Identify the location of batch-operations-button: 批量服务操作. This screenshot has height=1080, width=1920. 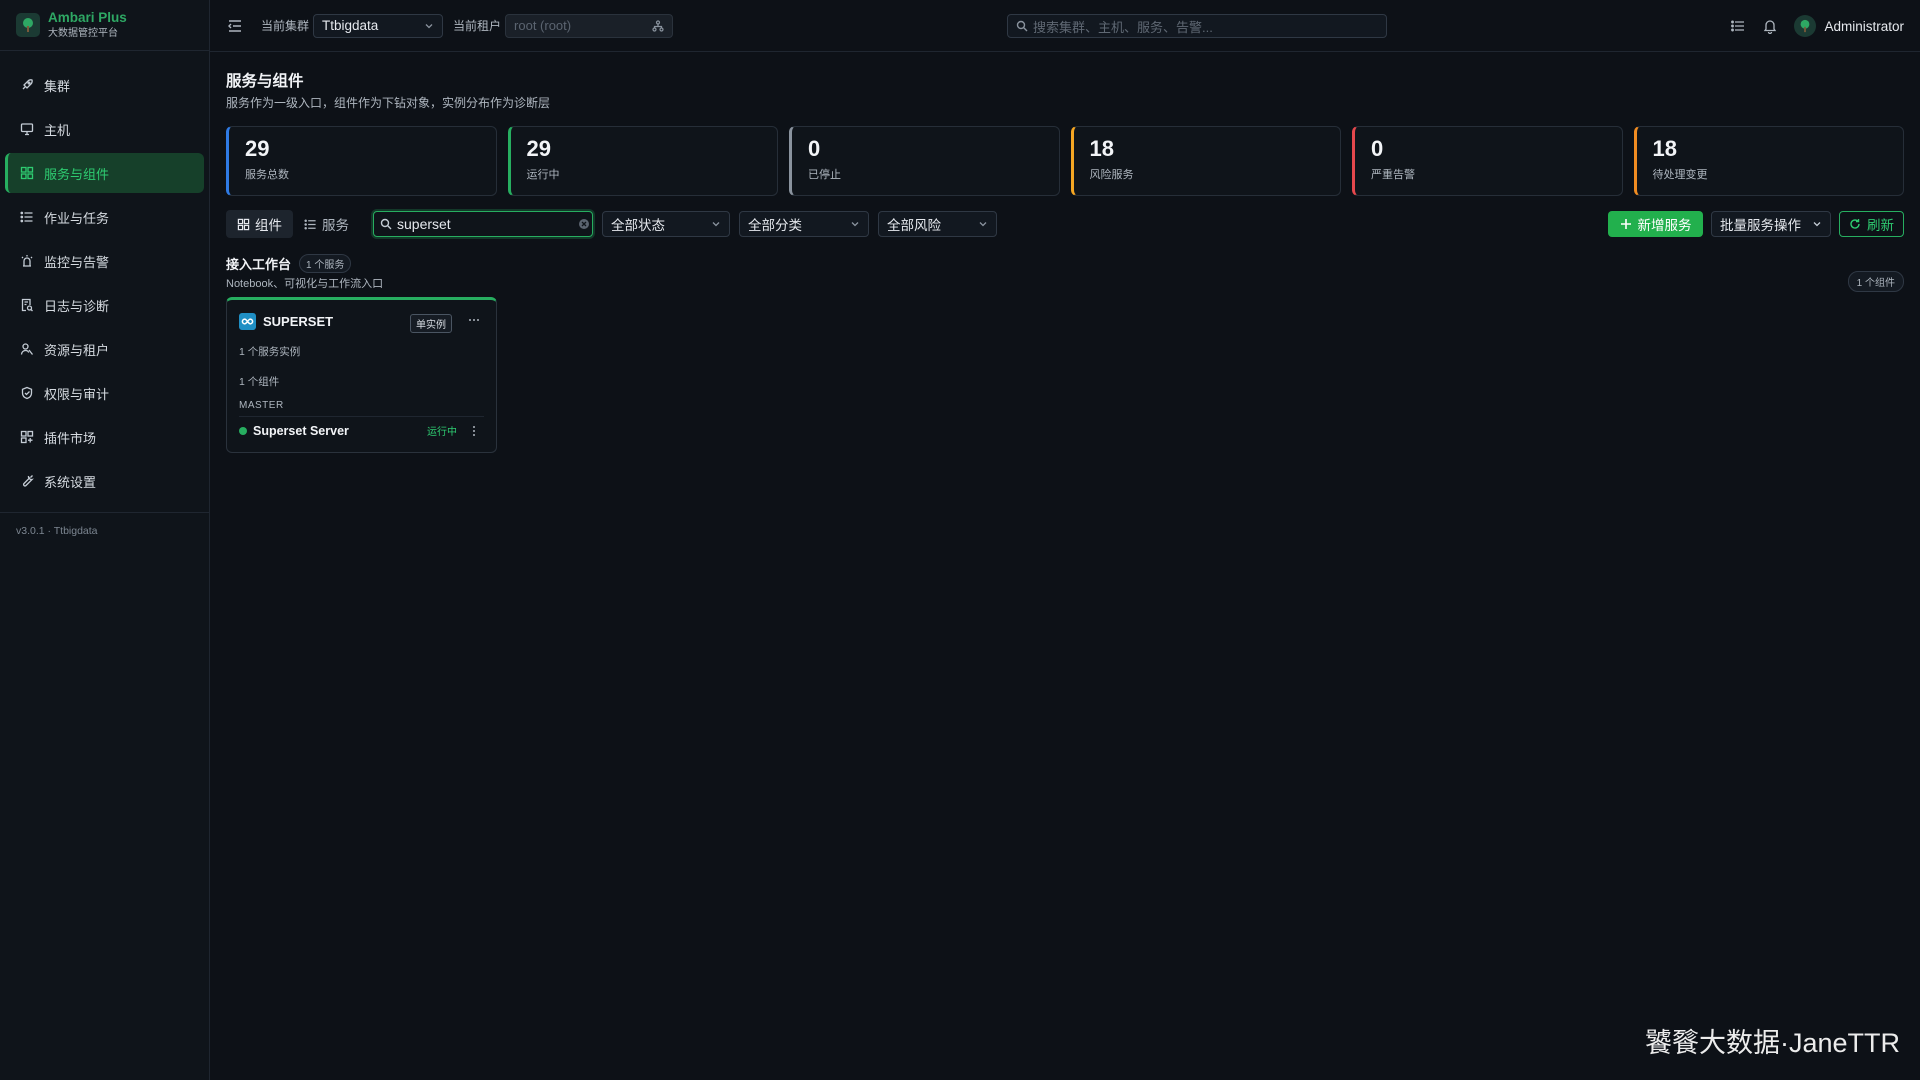
(1771, 224).